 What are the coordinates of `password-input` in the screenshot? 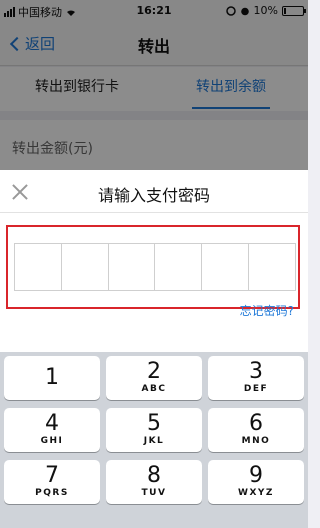 It's located at (155, 267).